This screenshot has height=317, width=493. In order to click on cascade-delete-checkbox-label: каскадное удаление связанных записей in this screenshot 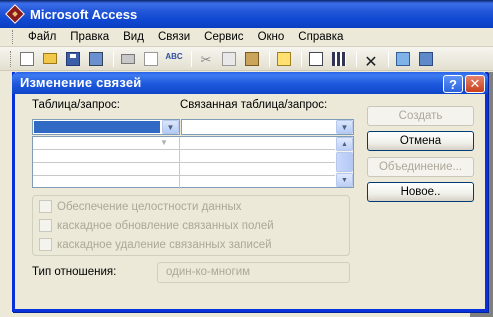, I will do `click(164, 244)`.